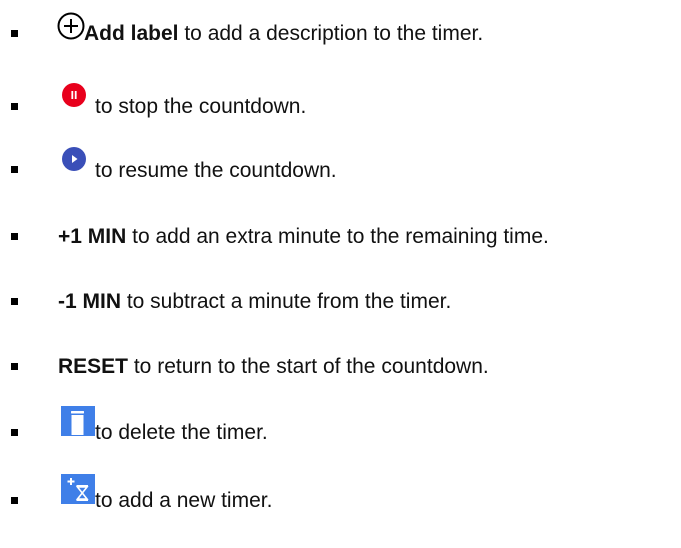 The height and width of the screenshot is (548, 681). Describe the element at coordinates (308, 366) in the screenshot. I see `item-description: to return to the start of the countdown.` at that location.